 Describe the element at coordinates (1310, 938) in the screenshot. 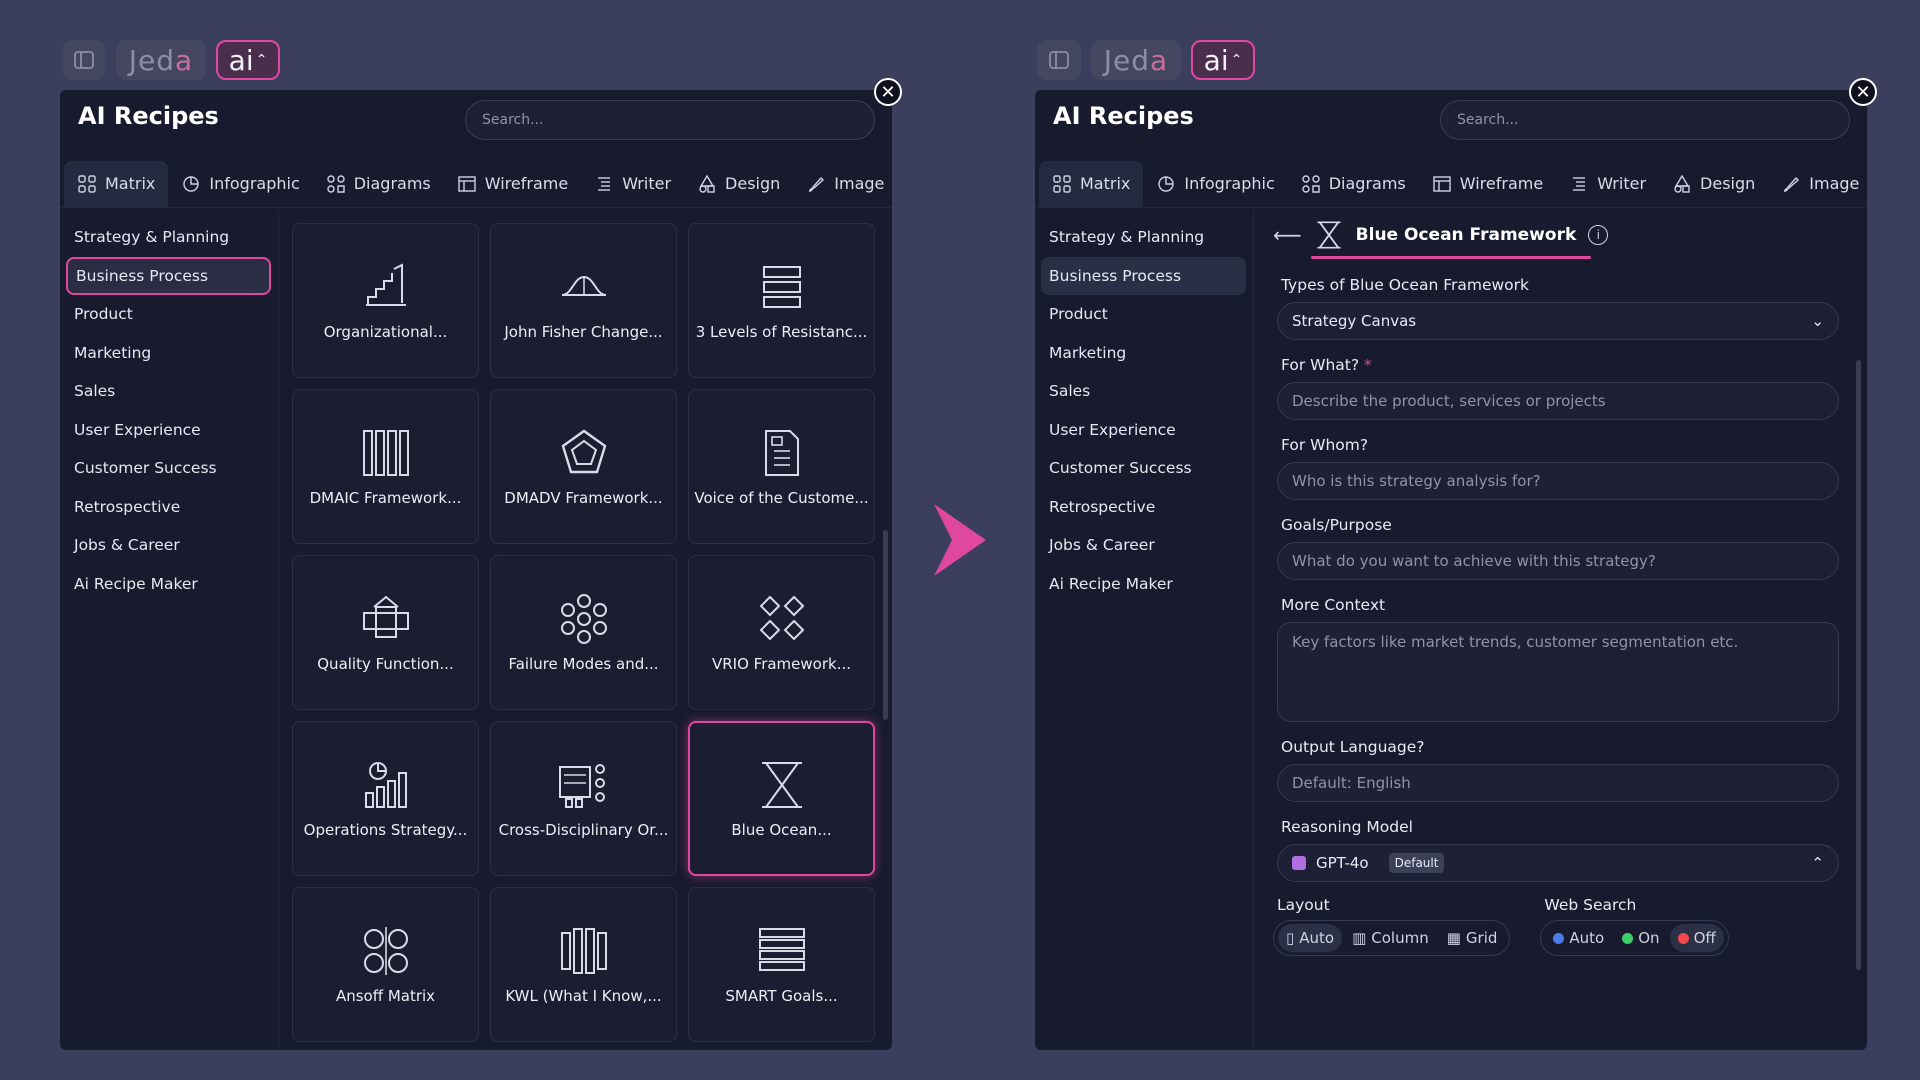

I see `layout-auto-option: ▯ Auto` at that location.